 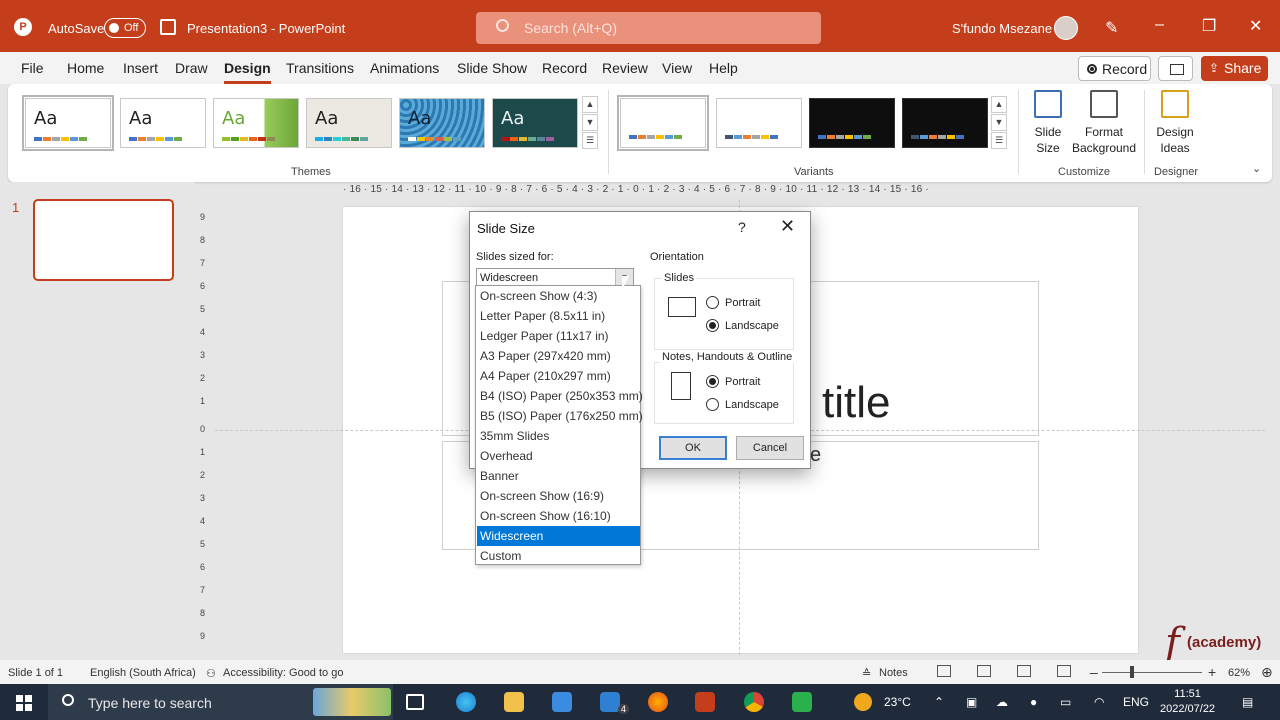 What do you see at coordinates (24, 703) in the screenshot?
I see `windows-start-icon` at bounding box center [24, 703].